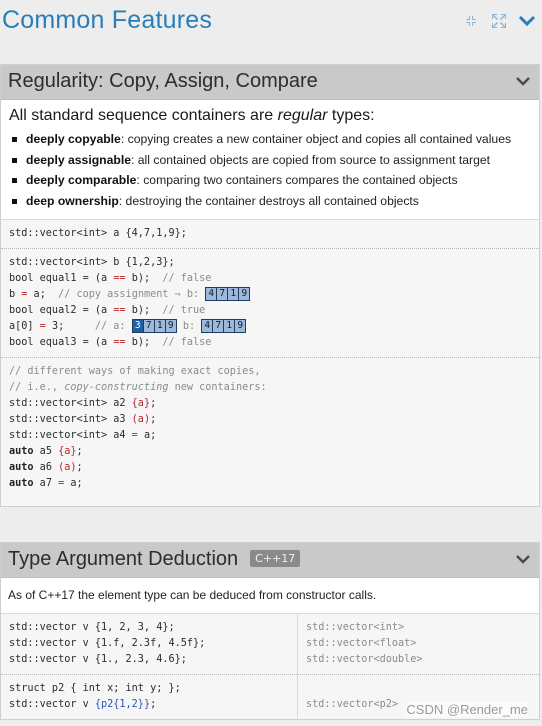 The image size is (542, 726). What do you see at coordinates (143, 115) in the screenshot?
I see `intro-text: All standard sequence containers are` at bounding box center [143, 115].